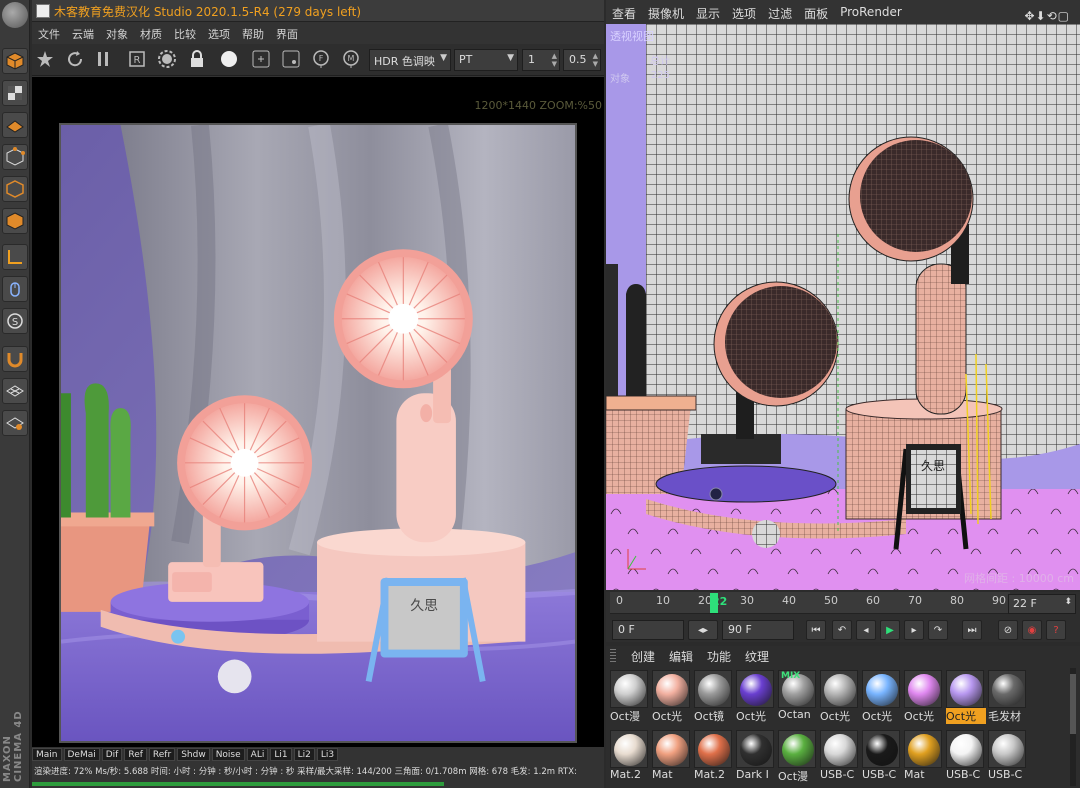 Image resolution: width=1080 pixels, height=788 pixels. I want to click on menu-file: 文件, so click(49, 33).